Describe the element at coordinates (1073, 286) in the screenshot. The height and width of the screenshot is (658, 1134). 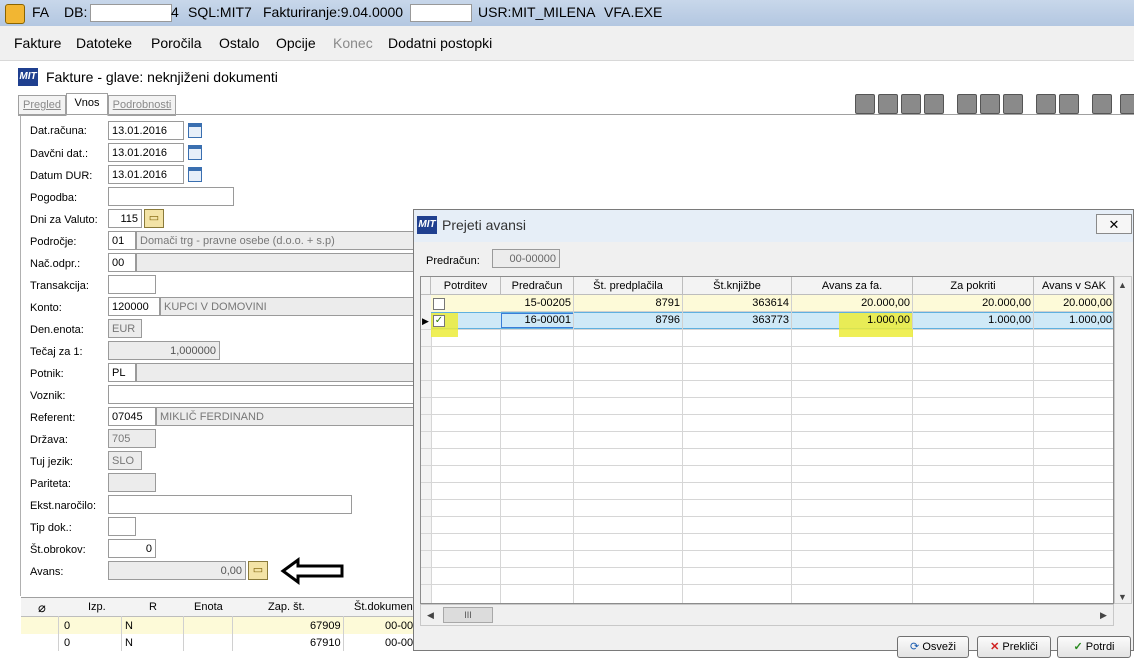
I see `col-avans-v-sak: Avans v SAK` at that location.